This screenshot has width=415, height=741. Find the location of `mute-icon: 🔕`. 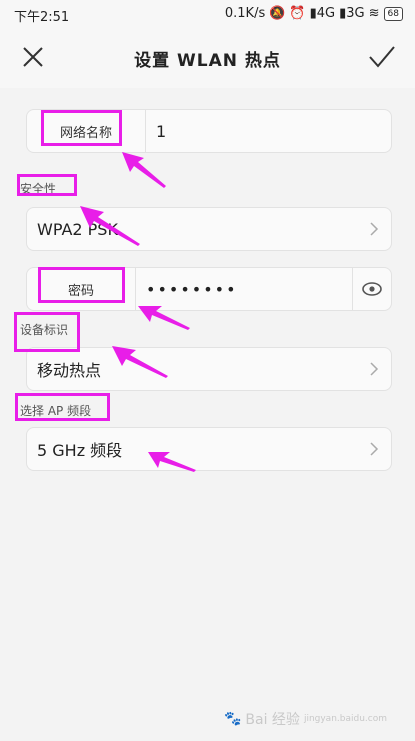

mute-icon: 🔕 is located at coordinates (277, 13).